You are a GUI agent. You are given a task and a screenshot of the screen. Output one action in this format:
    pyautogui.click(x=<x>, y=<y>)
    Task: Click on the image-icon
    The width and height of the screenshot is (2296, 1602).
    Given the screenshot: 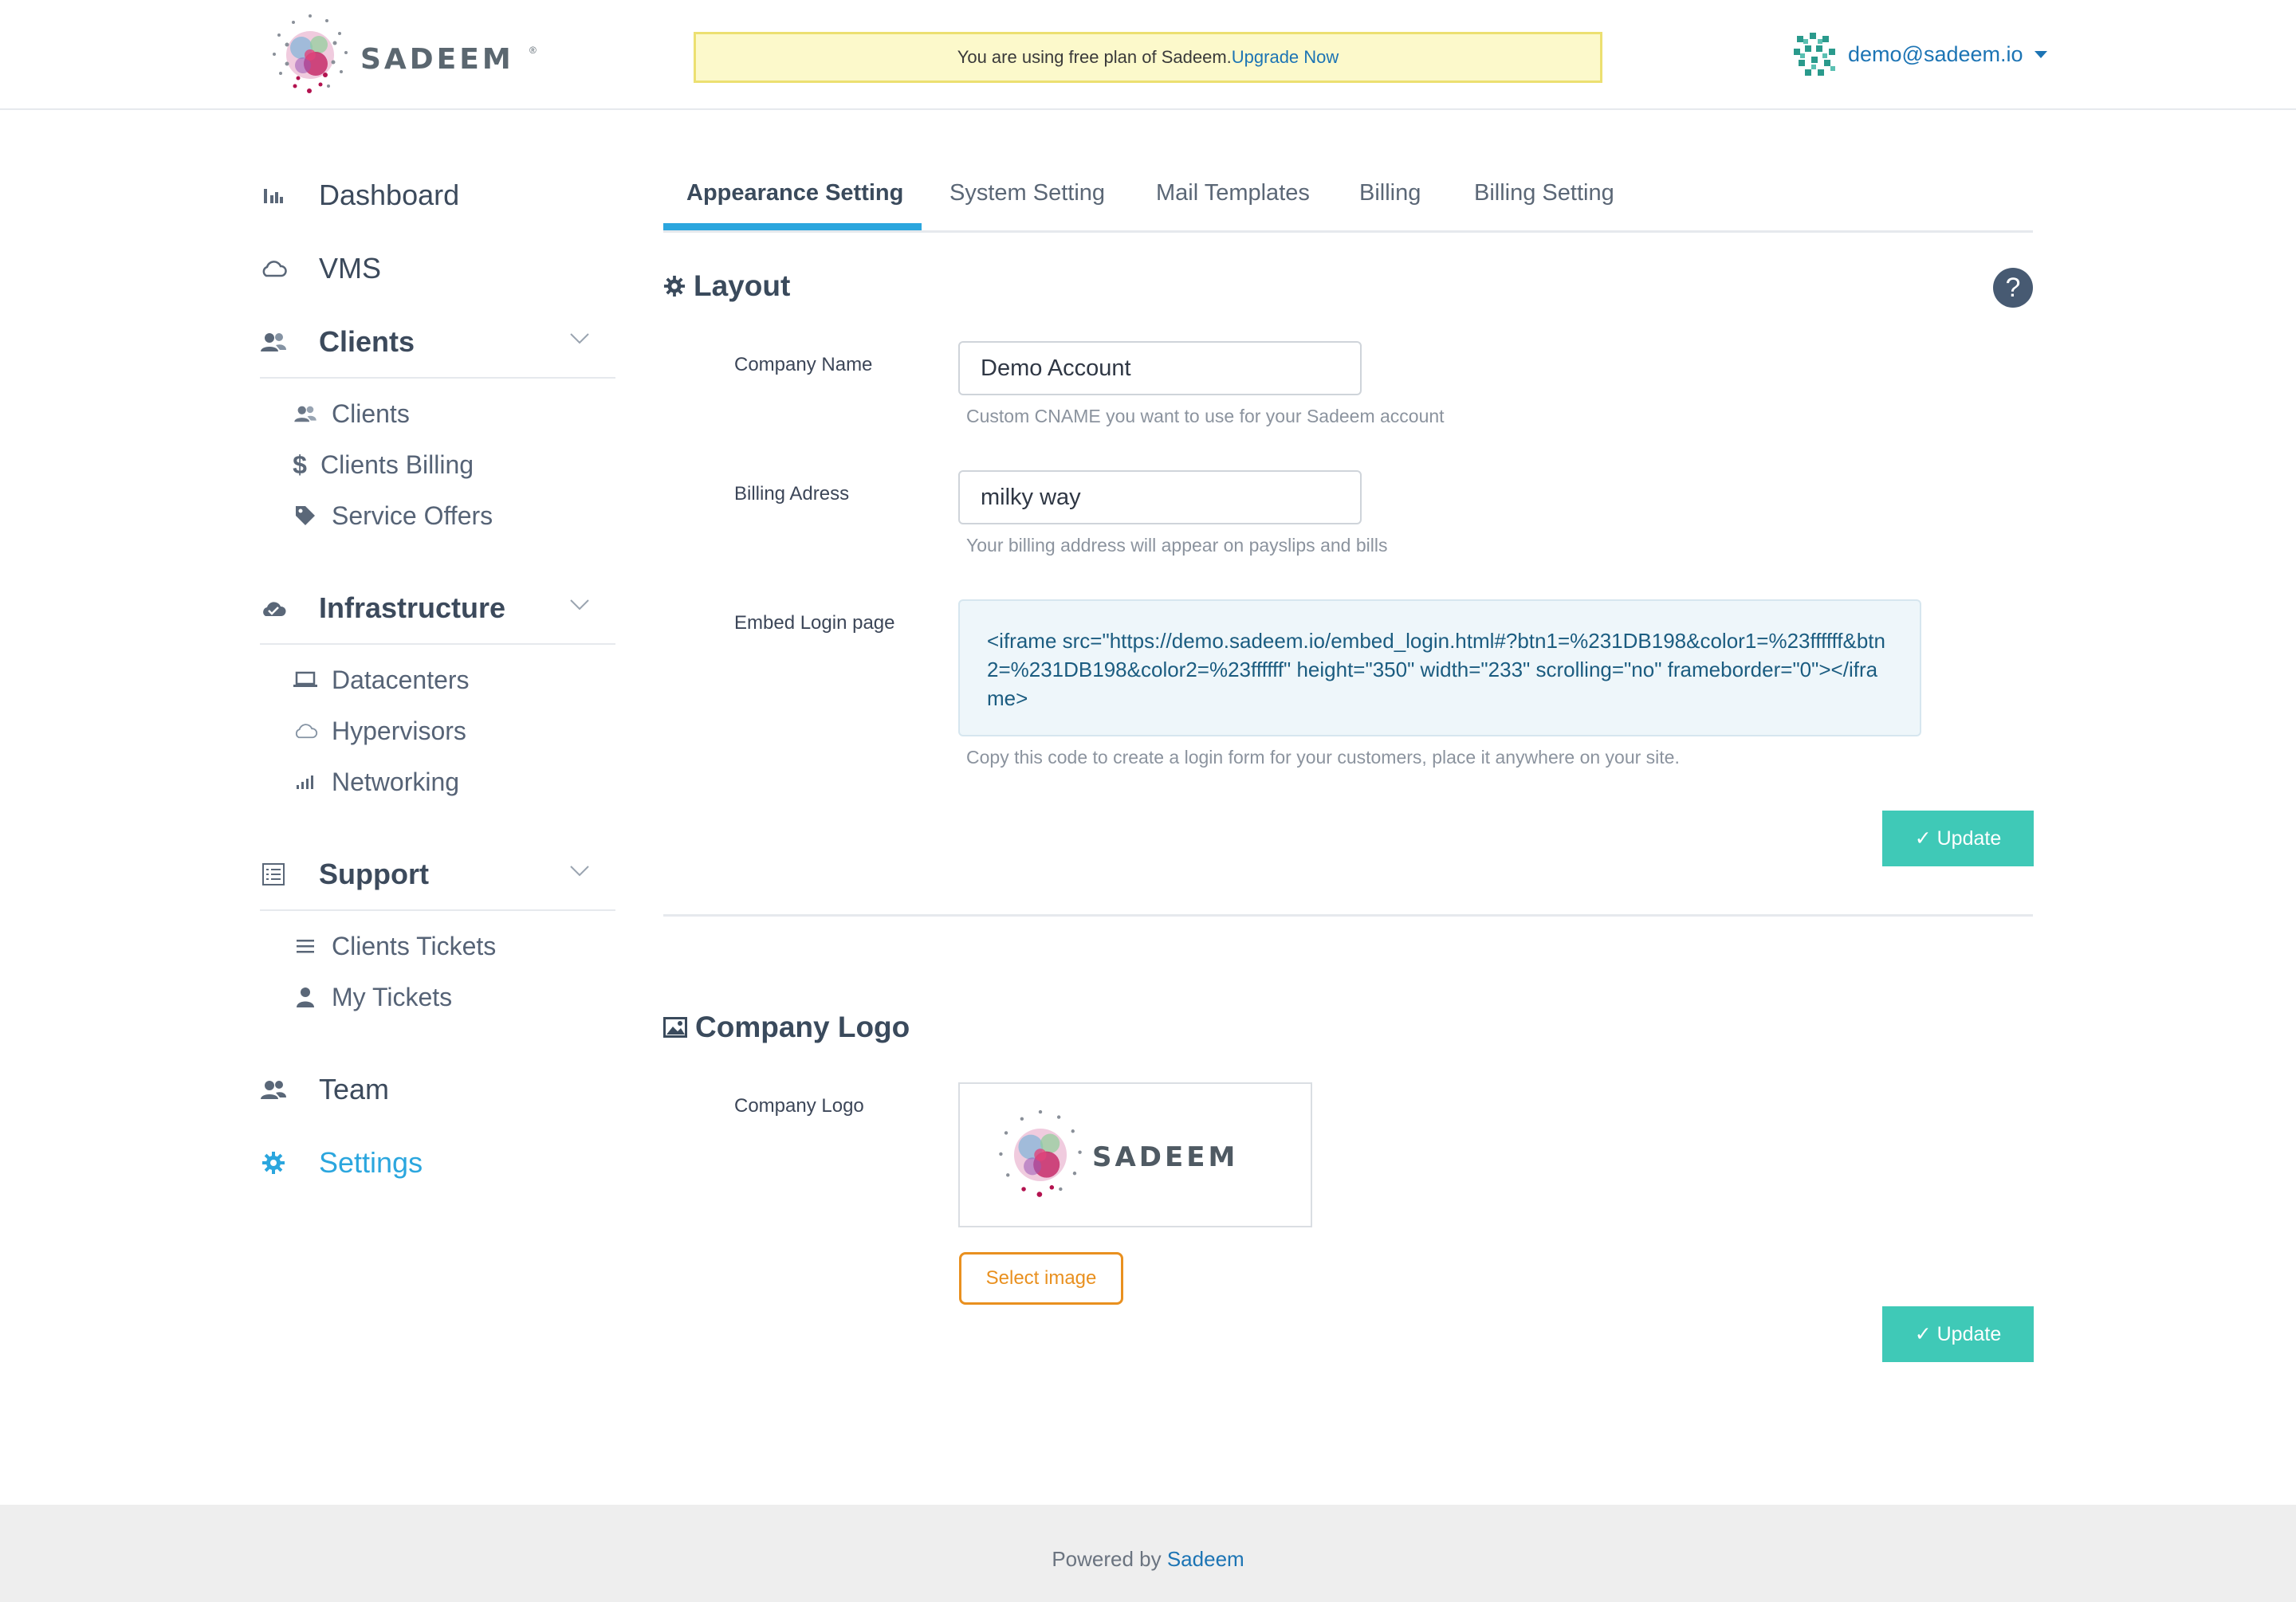 What is the action you would take?
    pyautogui.click(x=675, y=1027)
    